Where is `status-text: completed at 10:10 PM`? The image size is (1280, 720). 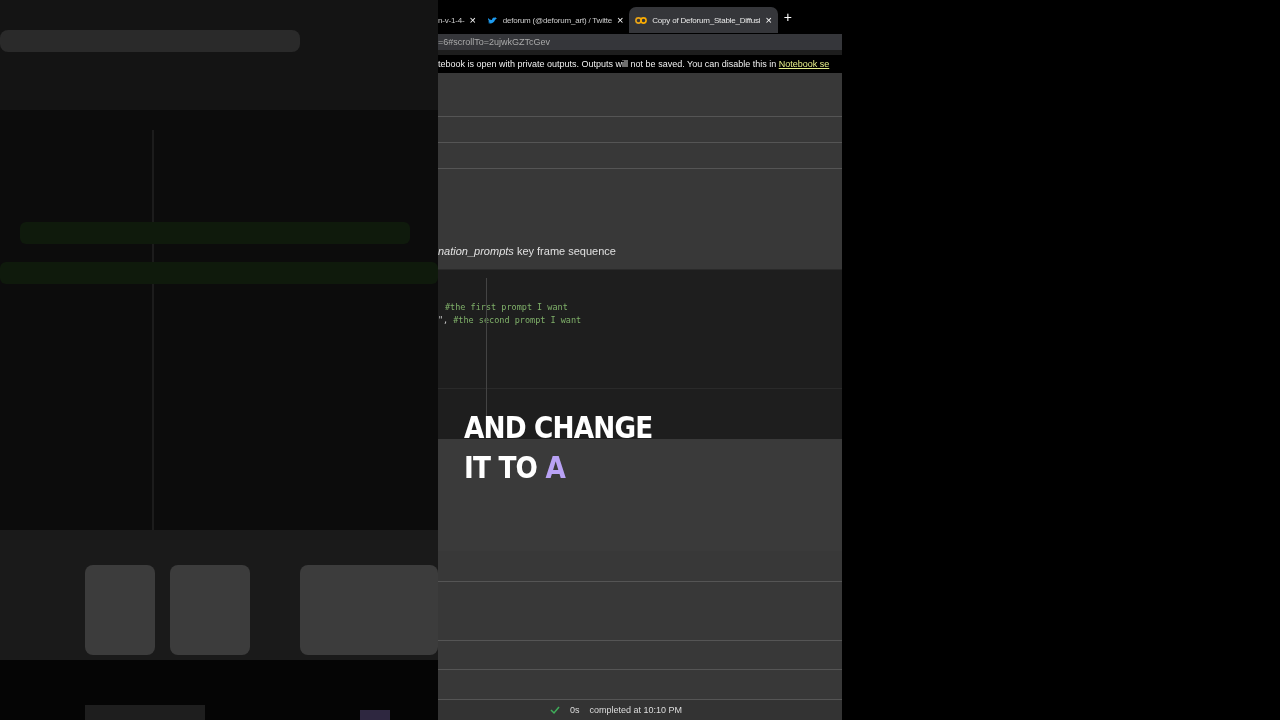 status-text: completed at 10:10 PM is located at coordinates (636, 710).